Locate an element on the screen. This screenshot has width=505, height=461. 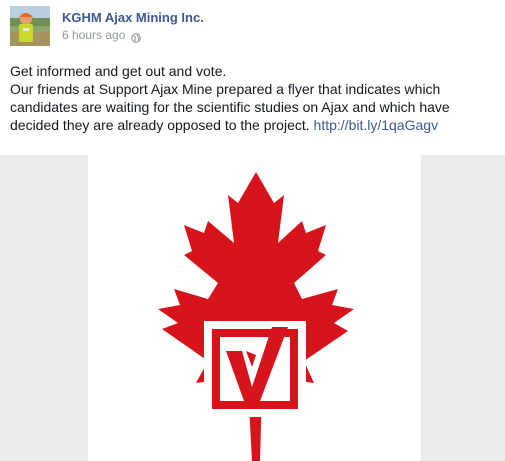
globe-icon is located at coordinates (136, 36).